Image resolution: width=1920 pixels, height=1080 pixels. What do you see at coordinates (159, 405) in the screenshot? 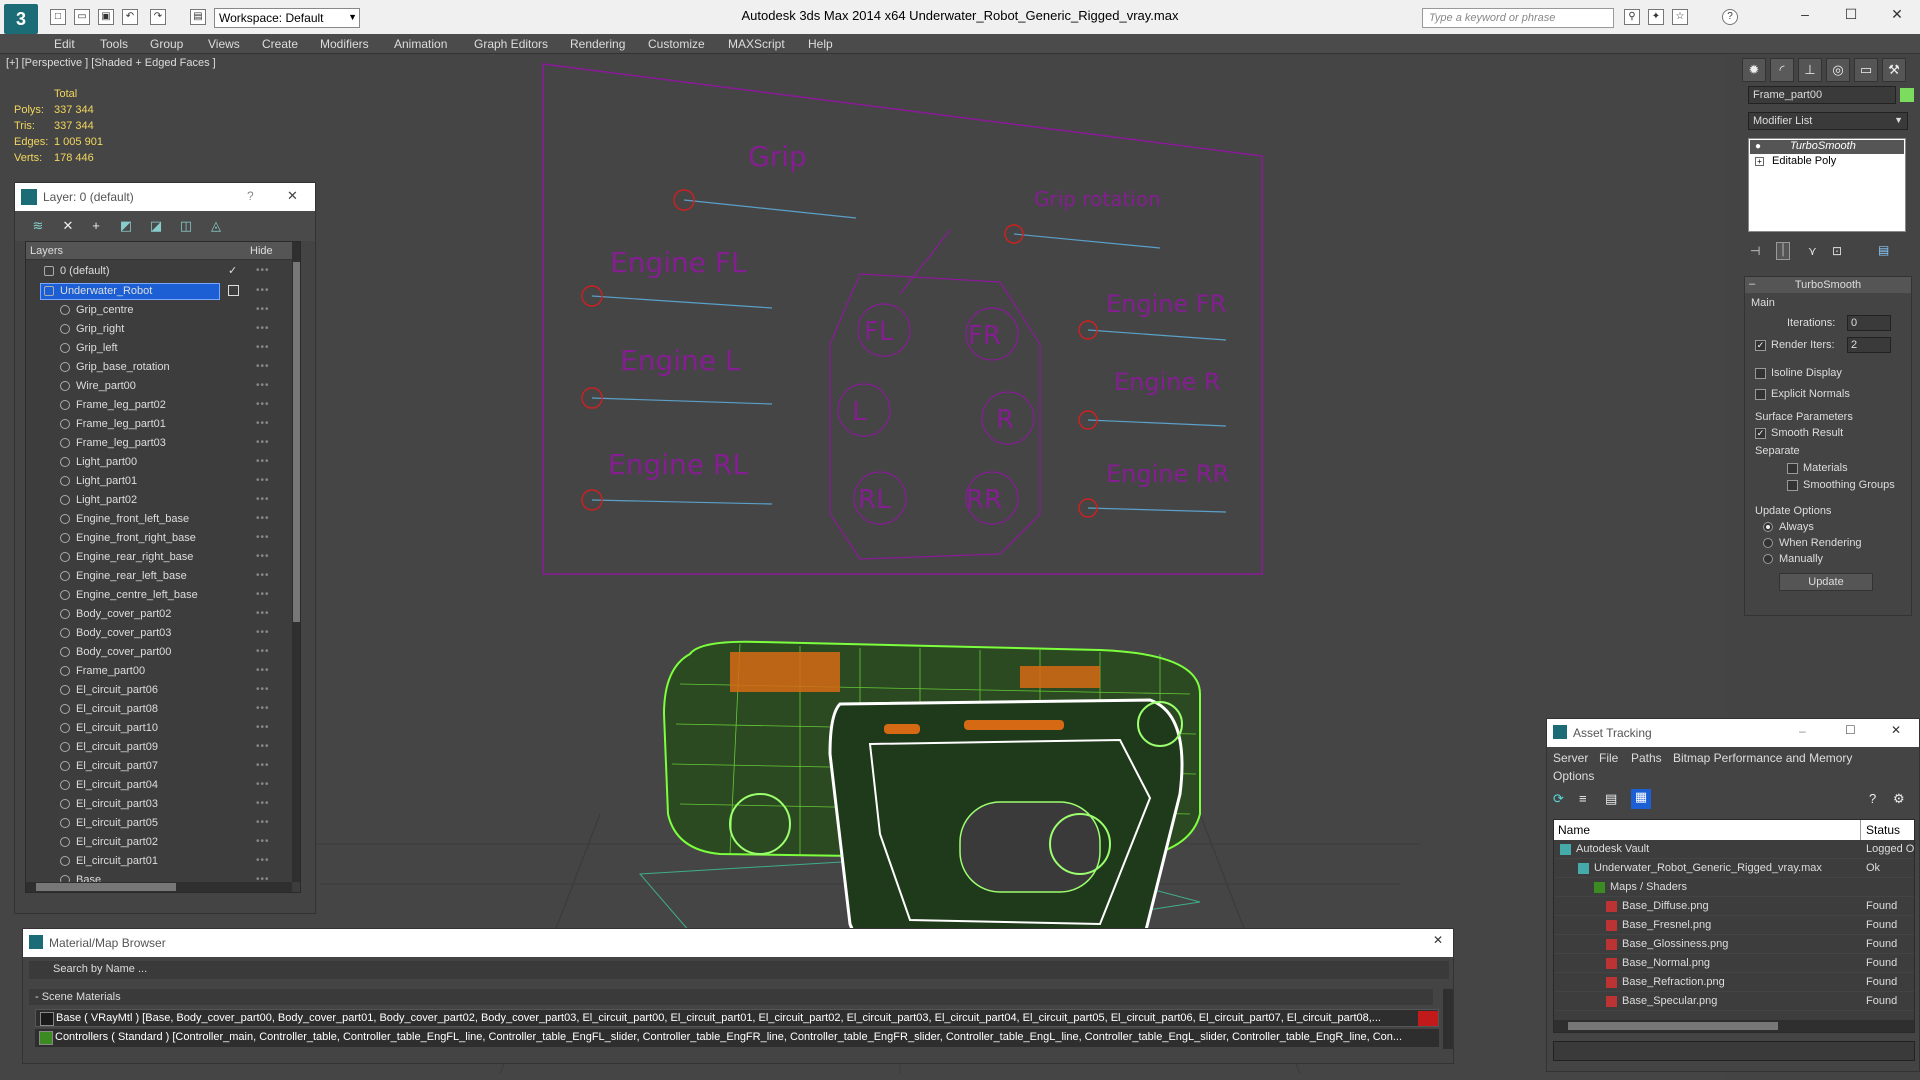
I see `layer-object-row: Frame_leg_part02 •••` at bounding box center [159, 405].